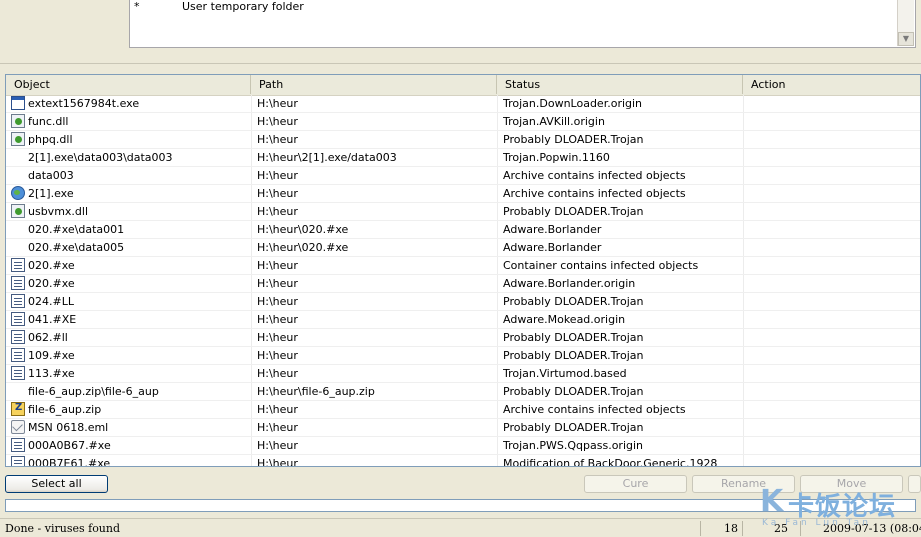 The width and height of the screenshot is (921, 537). I want to click on object-cell: data003, so click(51, 175).